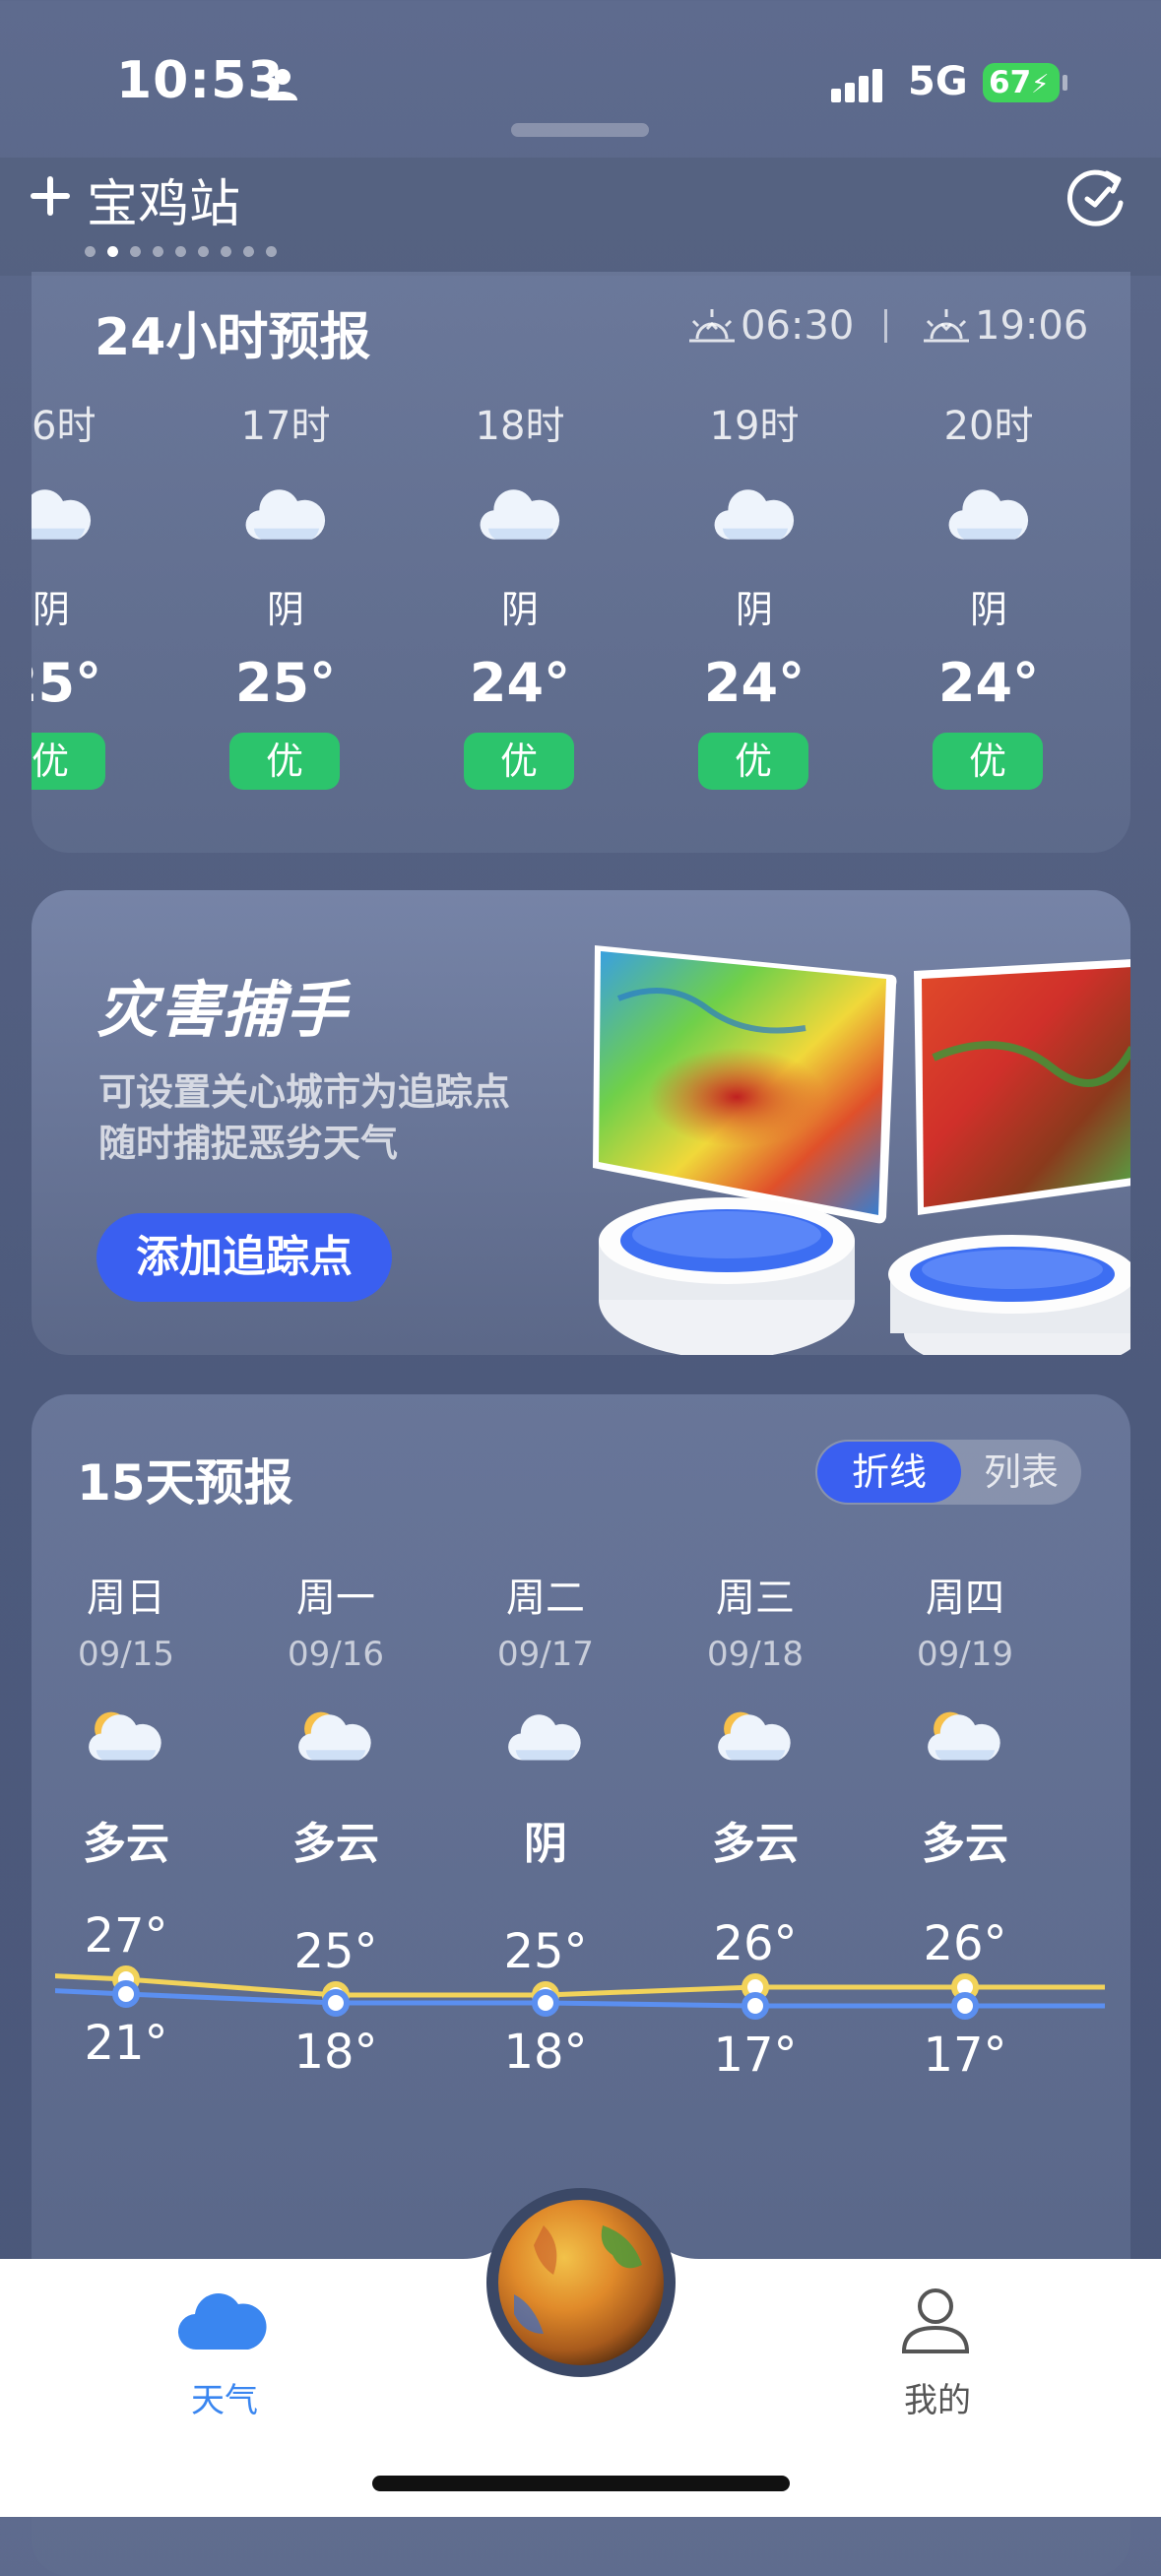  Describe the element at coordinates (937, 2397) in the screenshot. I see `profile-tab-label: 我的` at that location.